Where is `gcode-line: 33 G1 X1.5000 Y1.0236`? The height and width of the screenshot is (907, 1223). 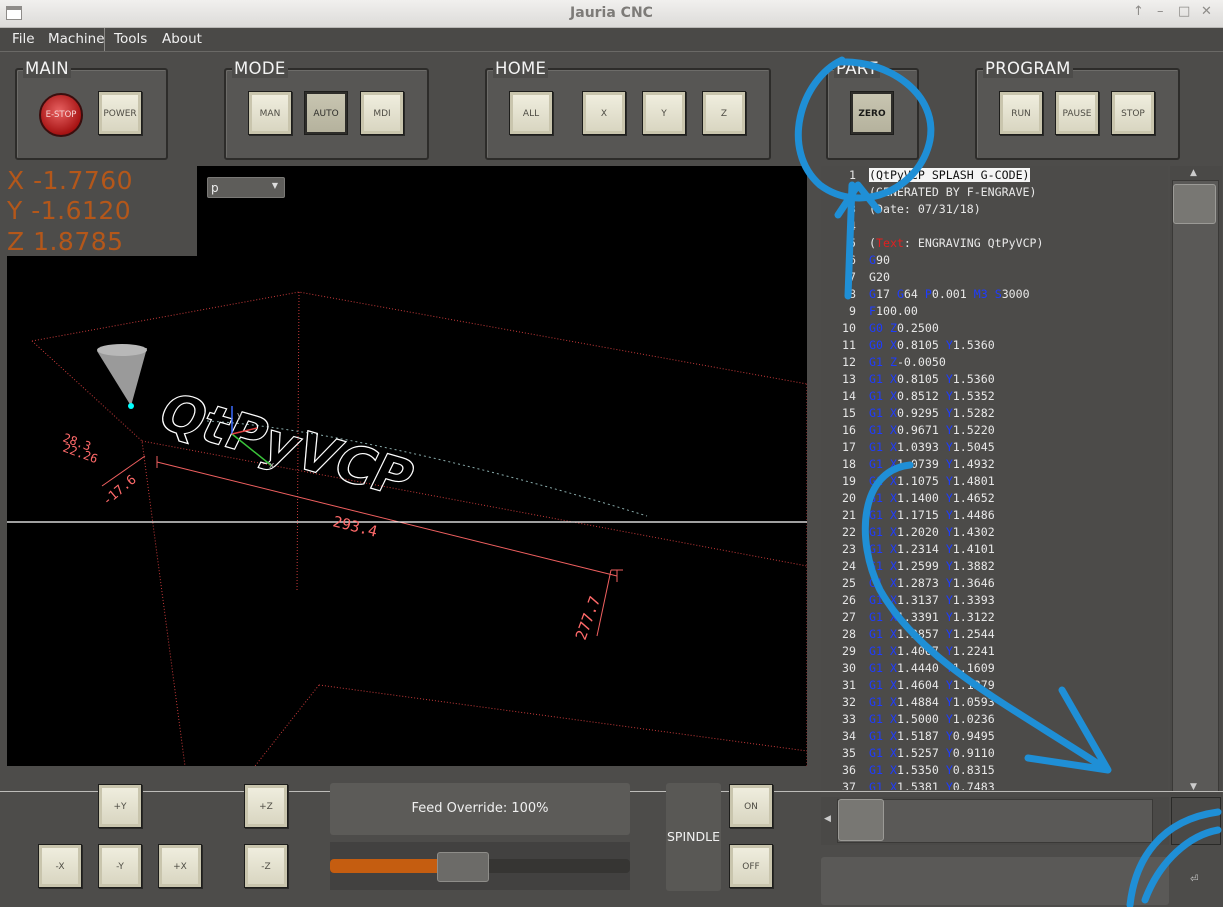 gcode-line: 33 G1 X1.5000 Y1.0236 is located at coordinates (994, 719).